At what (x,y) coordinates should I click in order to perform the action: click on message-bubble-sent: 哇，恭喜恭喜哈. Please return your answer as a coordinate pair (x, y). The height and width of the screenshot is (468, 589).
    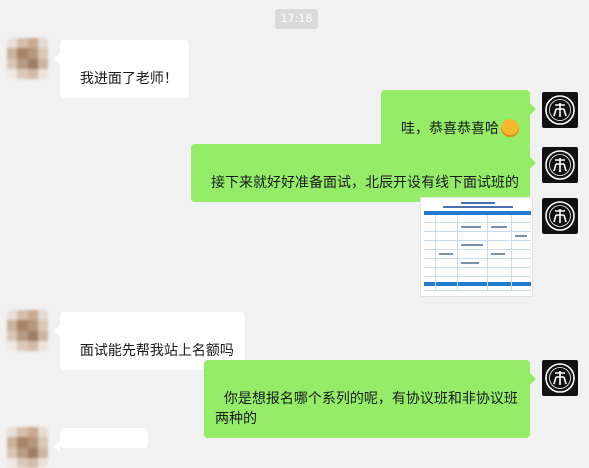
    Looking at the image, I should click on (458, 119).